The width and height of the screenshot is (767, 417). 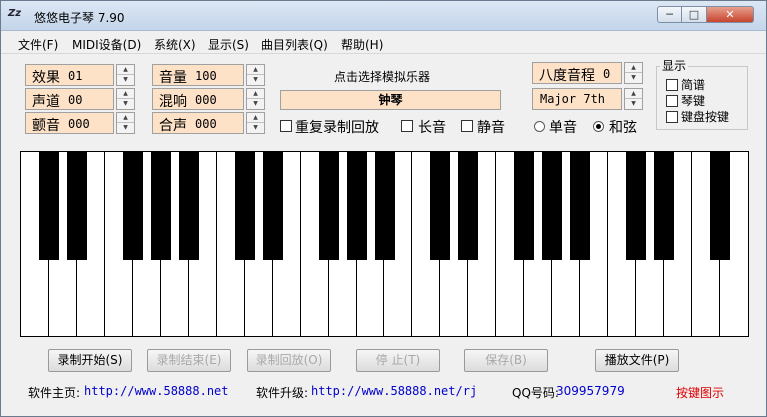 What do you see at coordinates (390, 100) in the screenshot?
I see `instrument-selector: 钟琴` at bounding box center [390, 100].